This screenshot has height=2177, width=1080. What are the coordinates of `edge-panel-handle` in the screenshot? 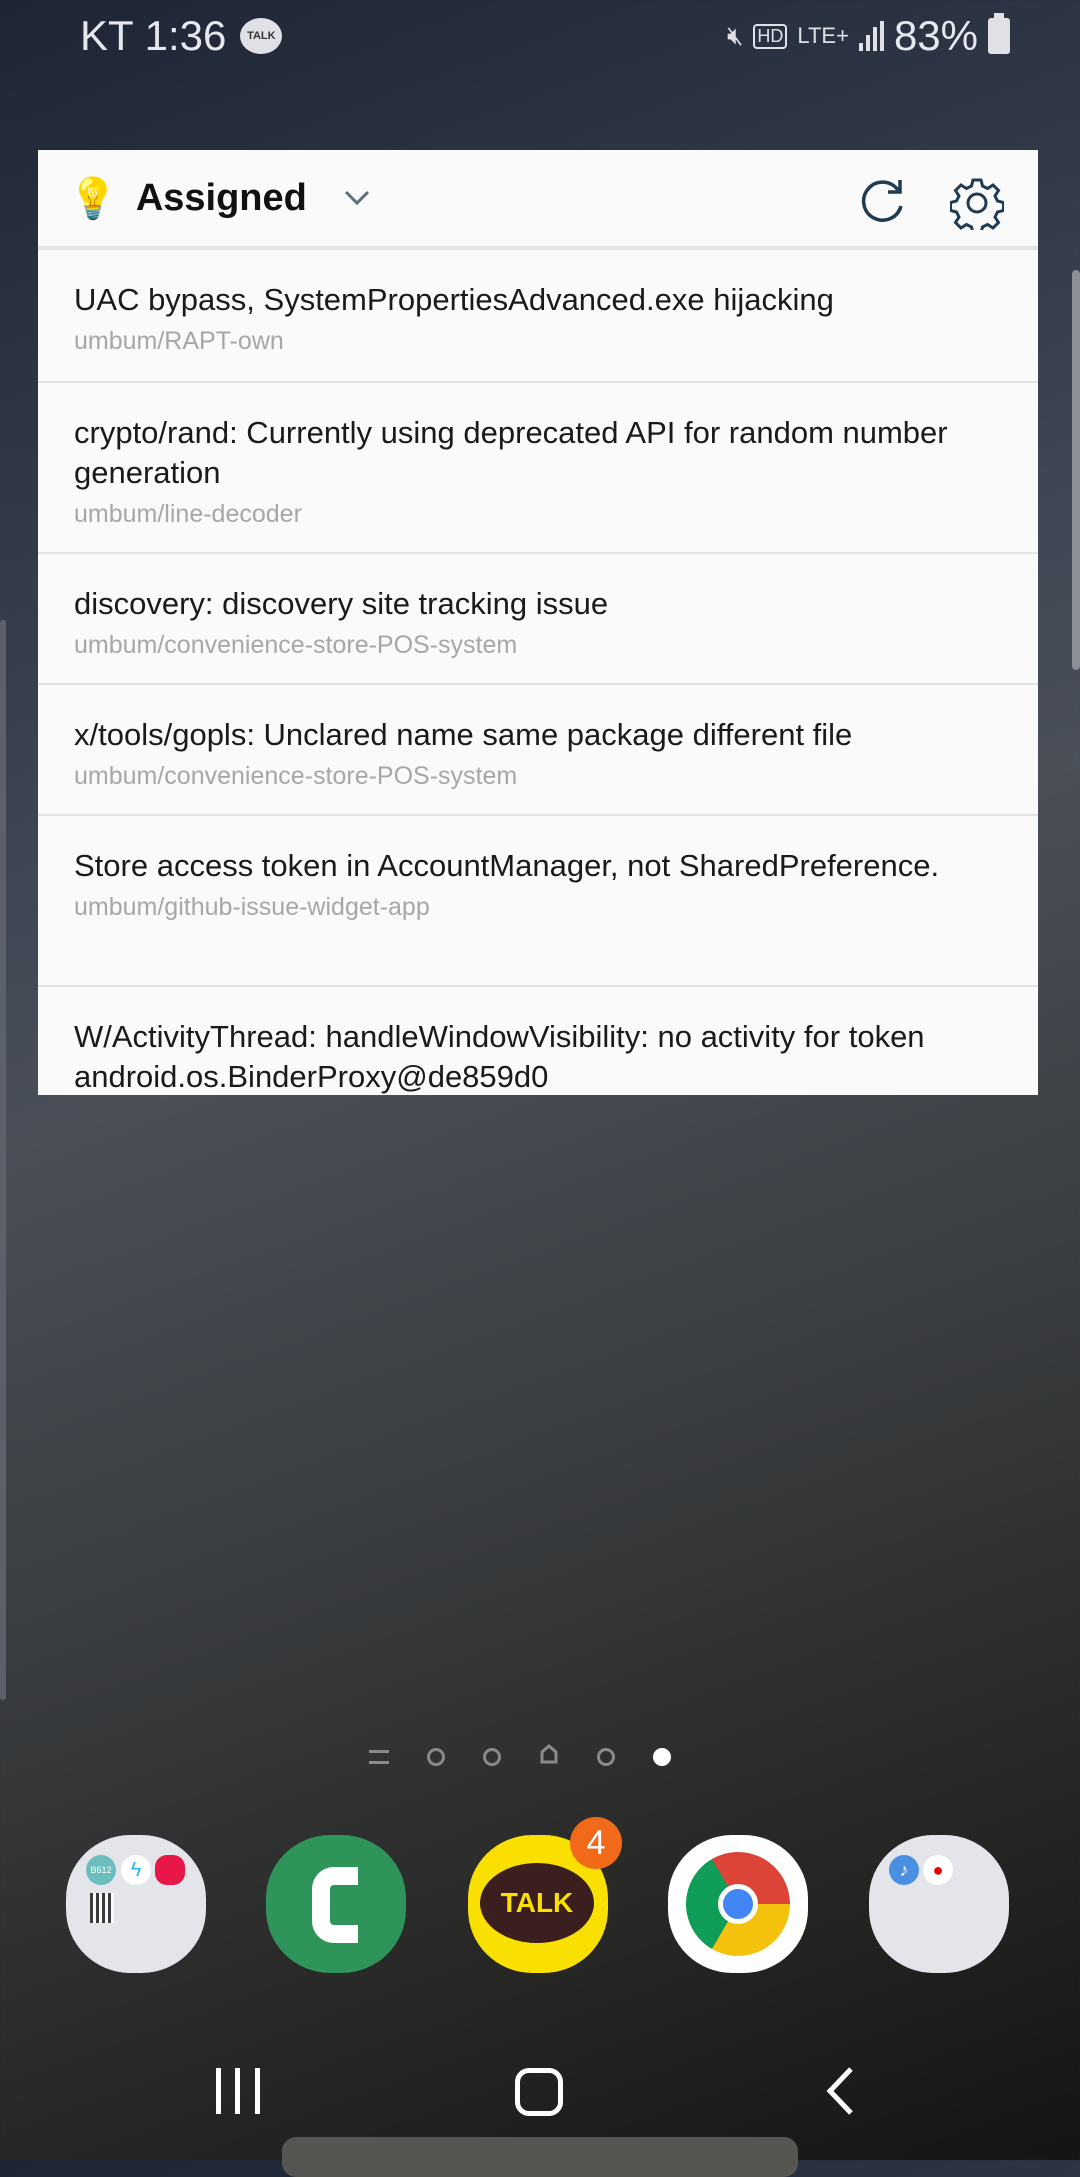 It's located at (1076, 470).